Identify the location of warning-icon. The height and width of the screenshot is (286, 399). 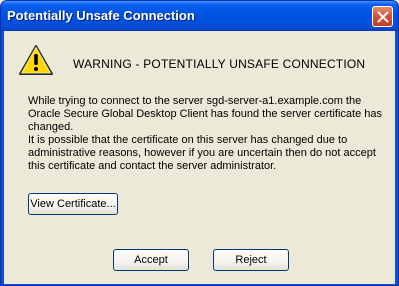
(36, 60).